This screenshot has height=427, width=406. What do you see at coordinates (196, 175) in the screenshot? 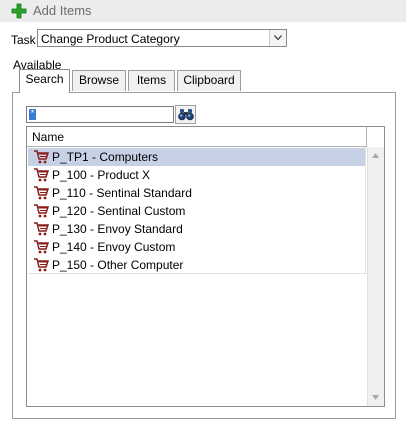
I see `list-item: P_100 - Product X` at bounding box center [196, 175].